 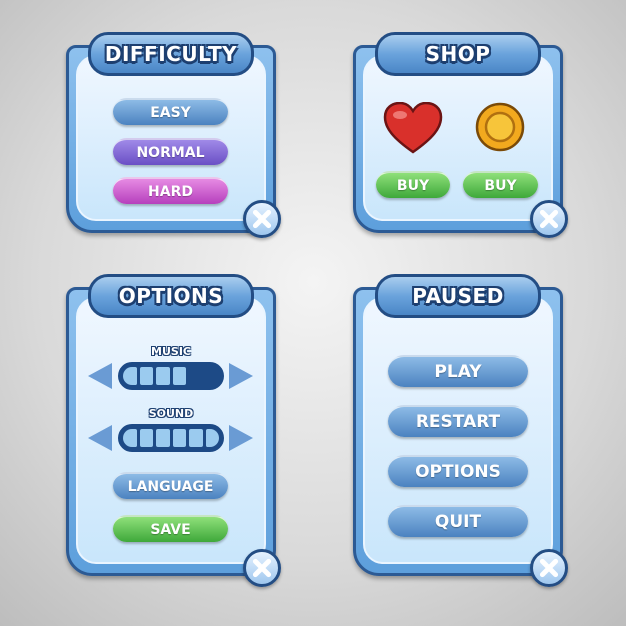 I want to click on difficulty-close-button, so click(x=262, y=219).